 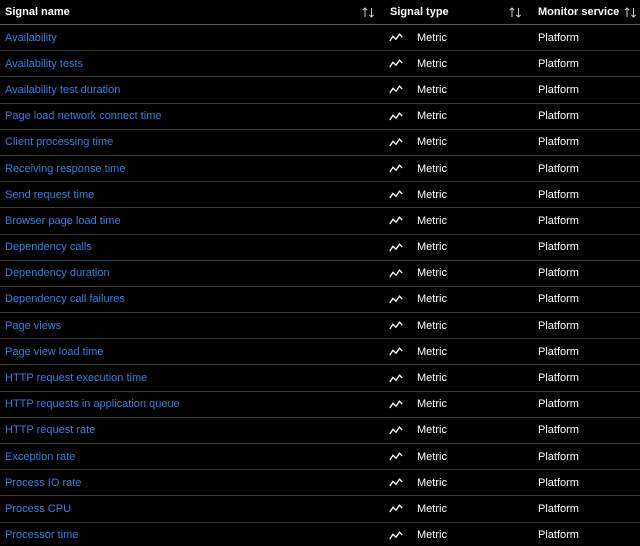 I want to click on table-row: Process CPU Metric Platform, so click(x=320, y=509).